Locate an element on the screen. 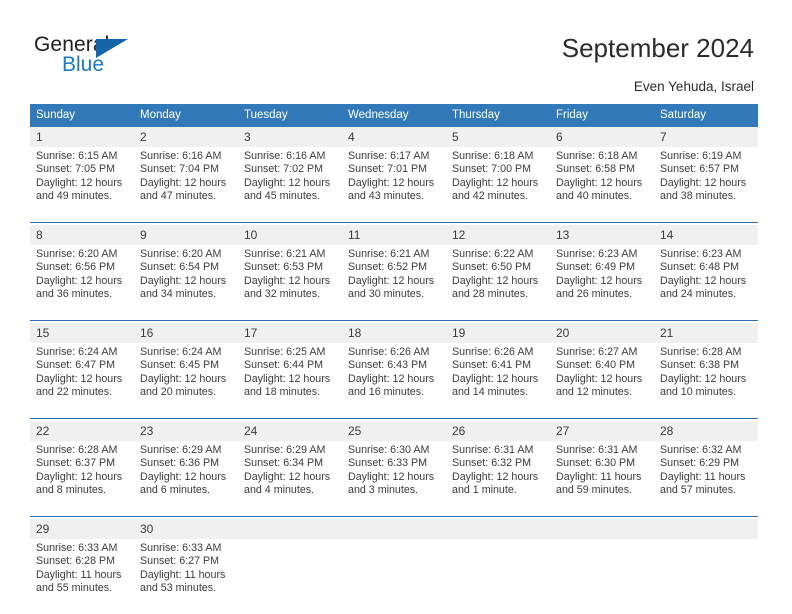  sunrise-text: Sunrise: 6:17 AM is located at coordinates (389, 156).